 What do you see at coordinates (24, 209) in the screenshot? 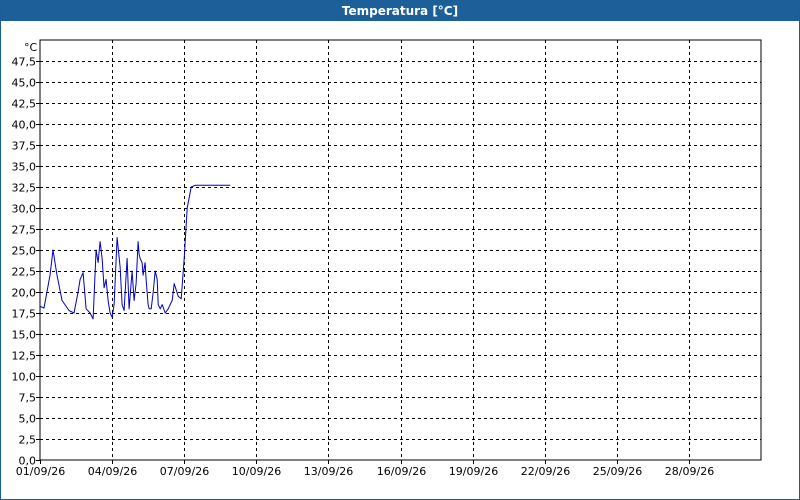
I see `y-tick-label: 30,0` at bounding box center [24, 209].